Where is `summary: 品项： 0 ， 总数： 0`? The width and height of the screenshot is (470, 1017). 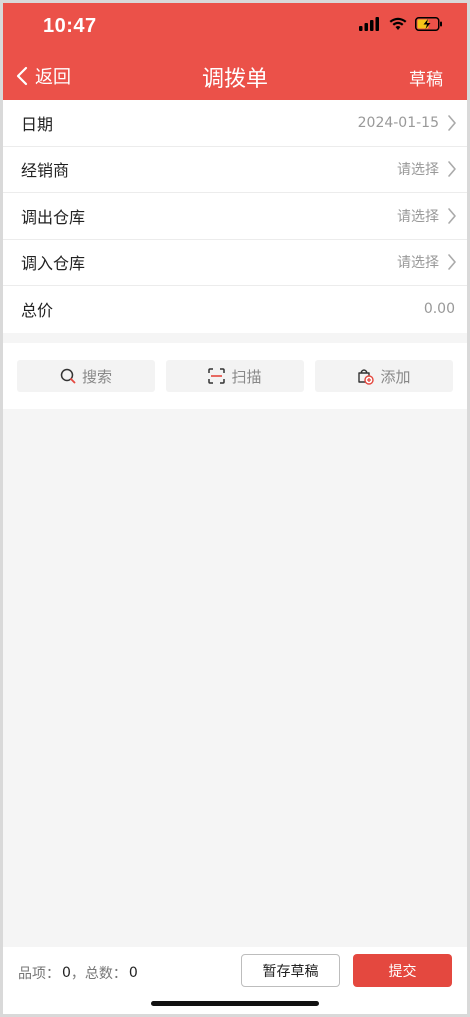 summary: 品项： 0 ， 总数： 0 is located at coordinates (78, 973).